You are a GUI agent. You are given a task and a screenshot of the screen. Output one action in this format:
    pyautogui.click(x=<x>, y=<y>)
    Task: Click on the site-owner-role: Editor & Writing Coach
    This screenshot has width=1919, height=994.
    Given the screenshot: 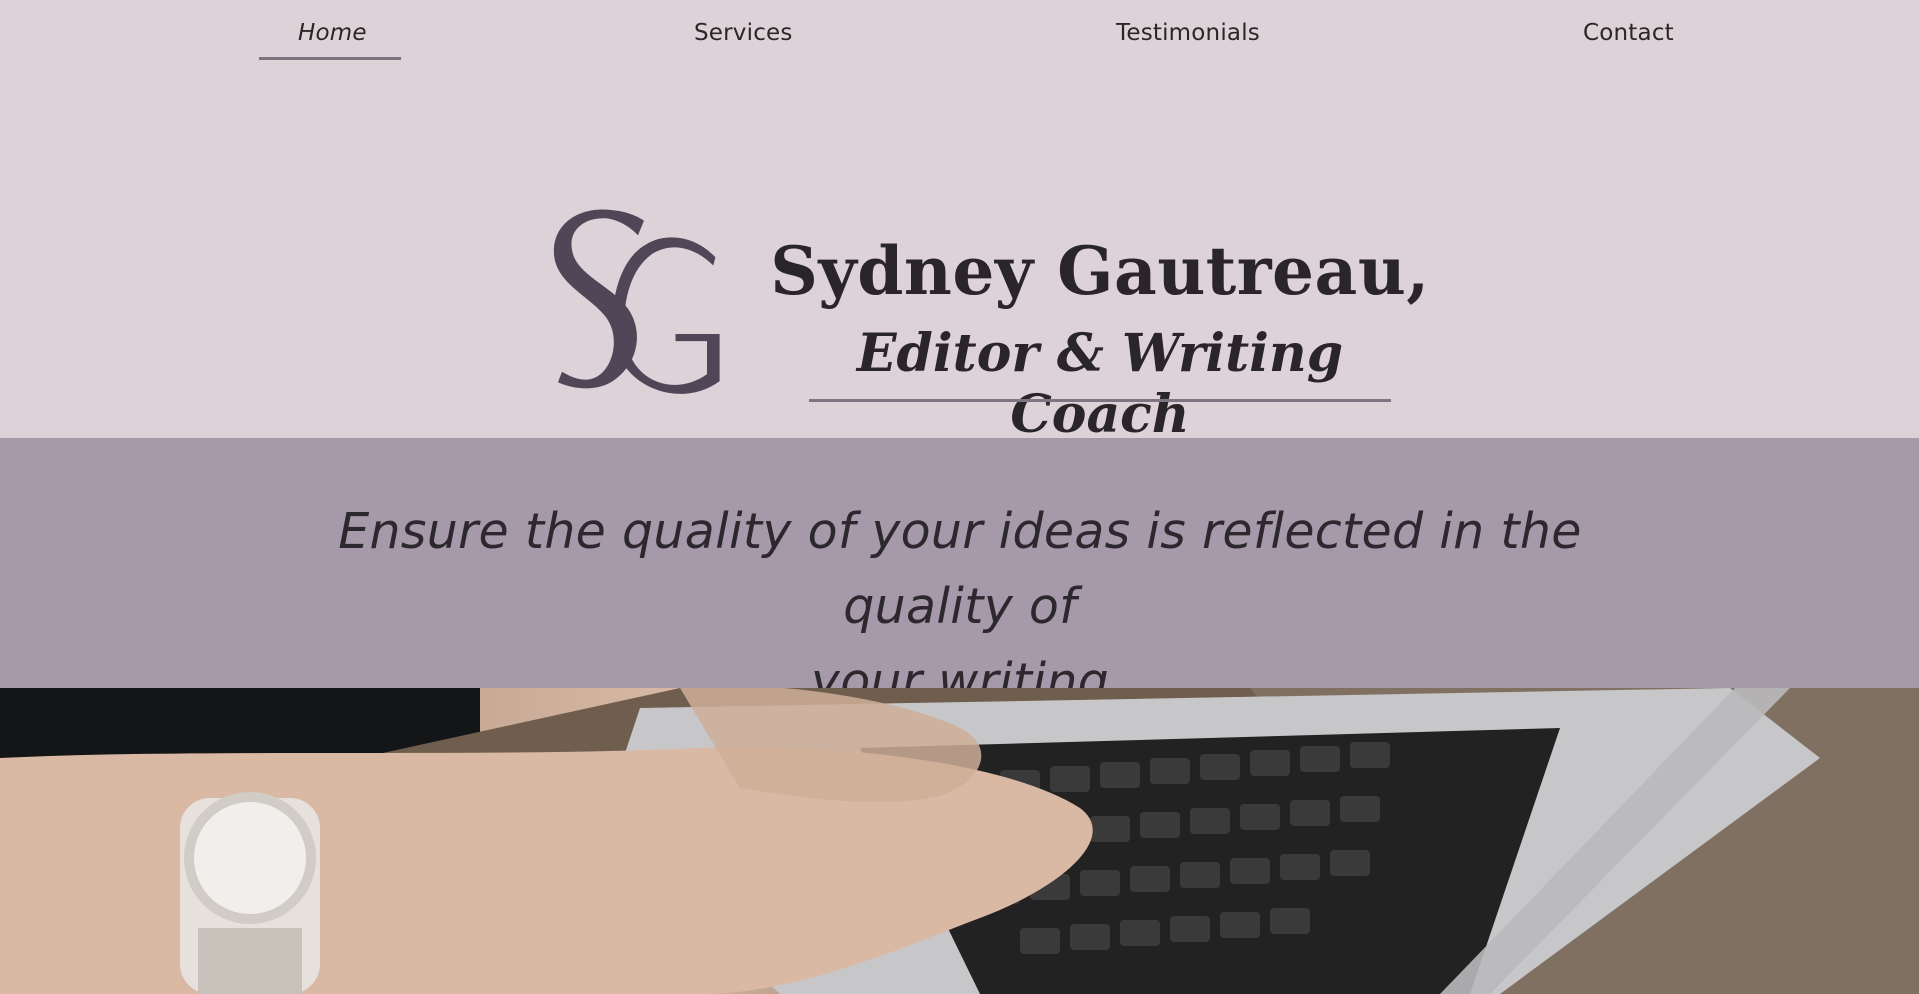 What is the action you would take?
    pyautogui.click(x=1100, y=384)
    